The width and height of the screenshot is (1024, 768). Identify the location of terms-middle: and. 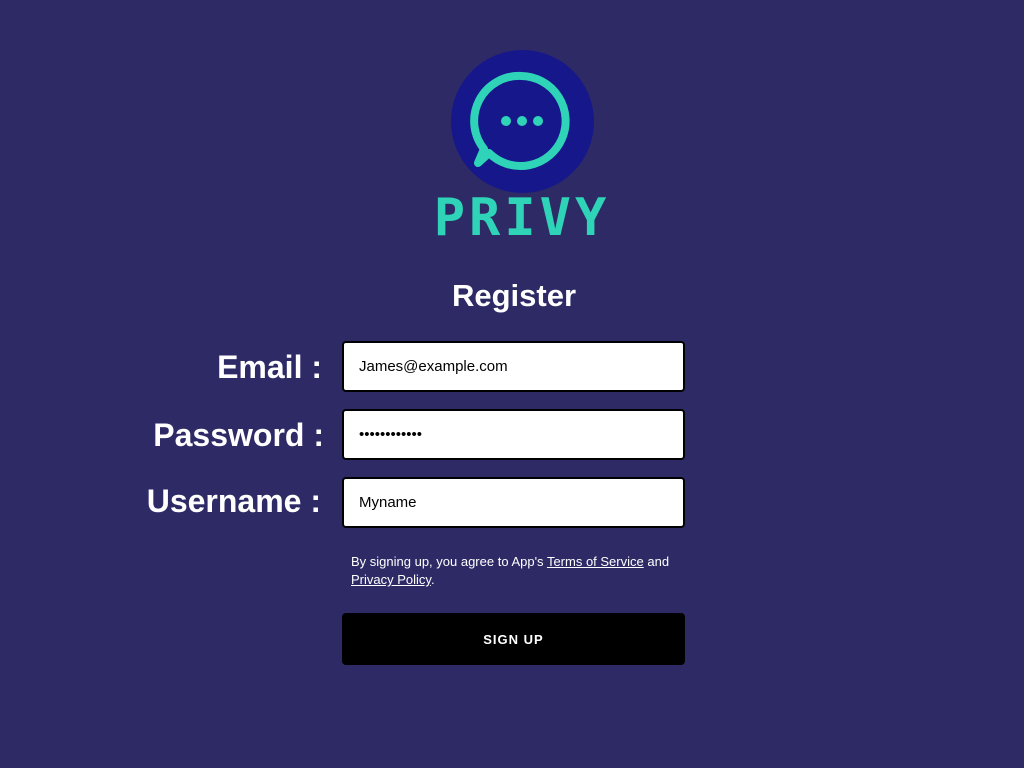
(656, 561).